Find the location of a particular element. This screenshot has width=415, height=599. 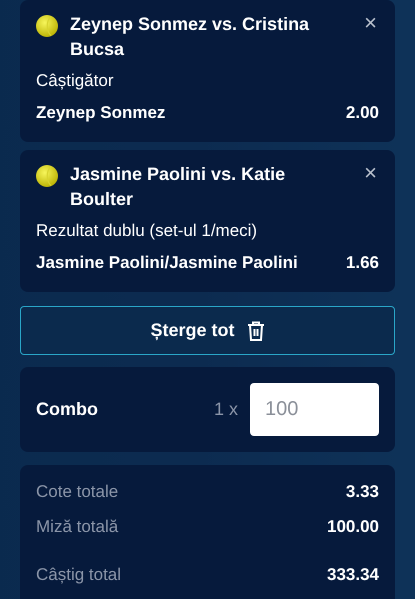

total-value: 100.00 is located at coordinates (353, 527).